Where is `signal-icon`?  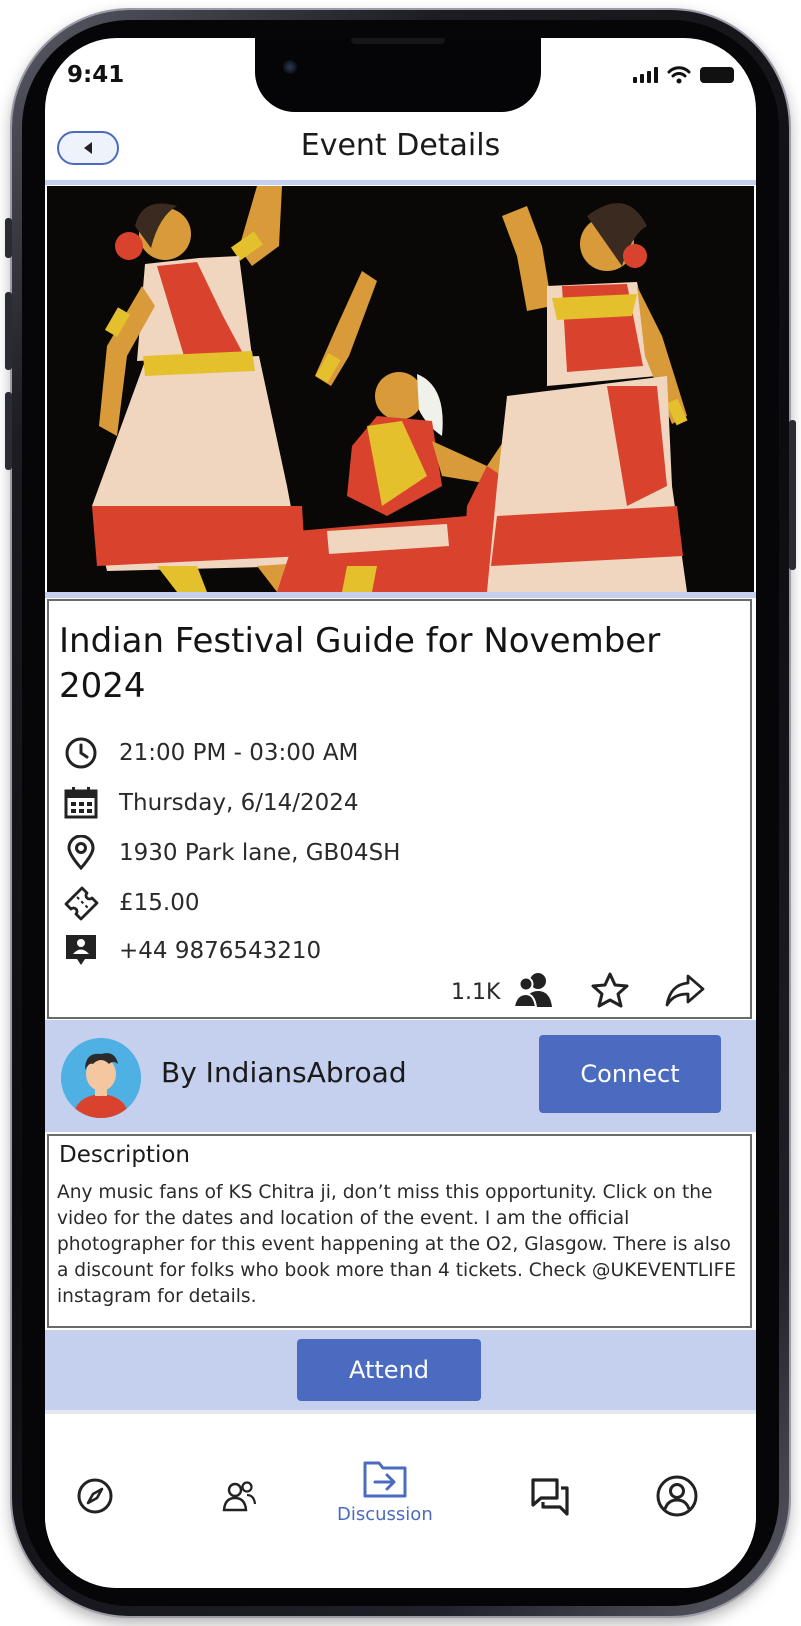 signal-icon is located at coordinates (645, 75).